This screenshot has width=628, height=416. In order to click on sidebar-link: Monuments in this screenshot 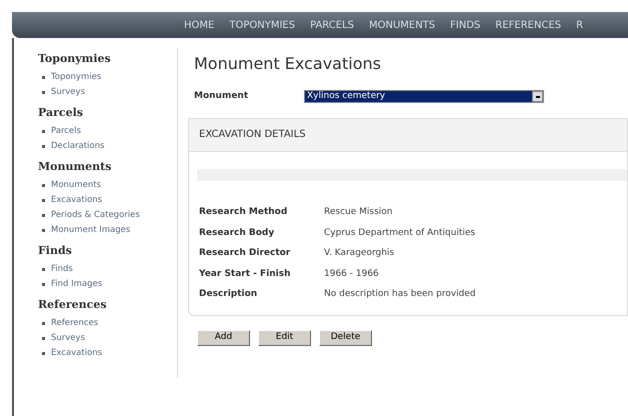, I will do `click(76, 185)`.